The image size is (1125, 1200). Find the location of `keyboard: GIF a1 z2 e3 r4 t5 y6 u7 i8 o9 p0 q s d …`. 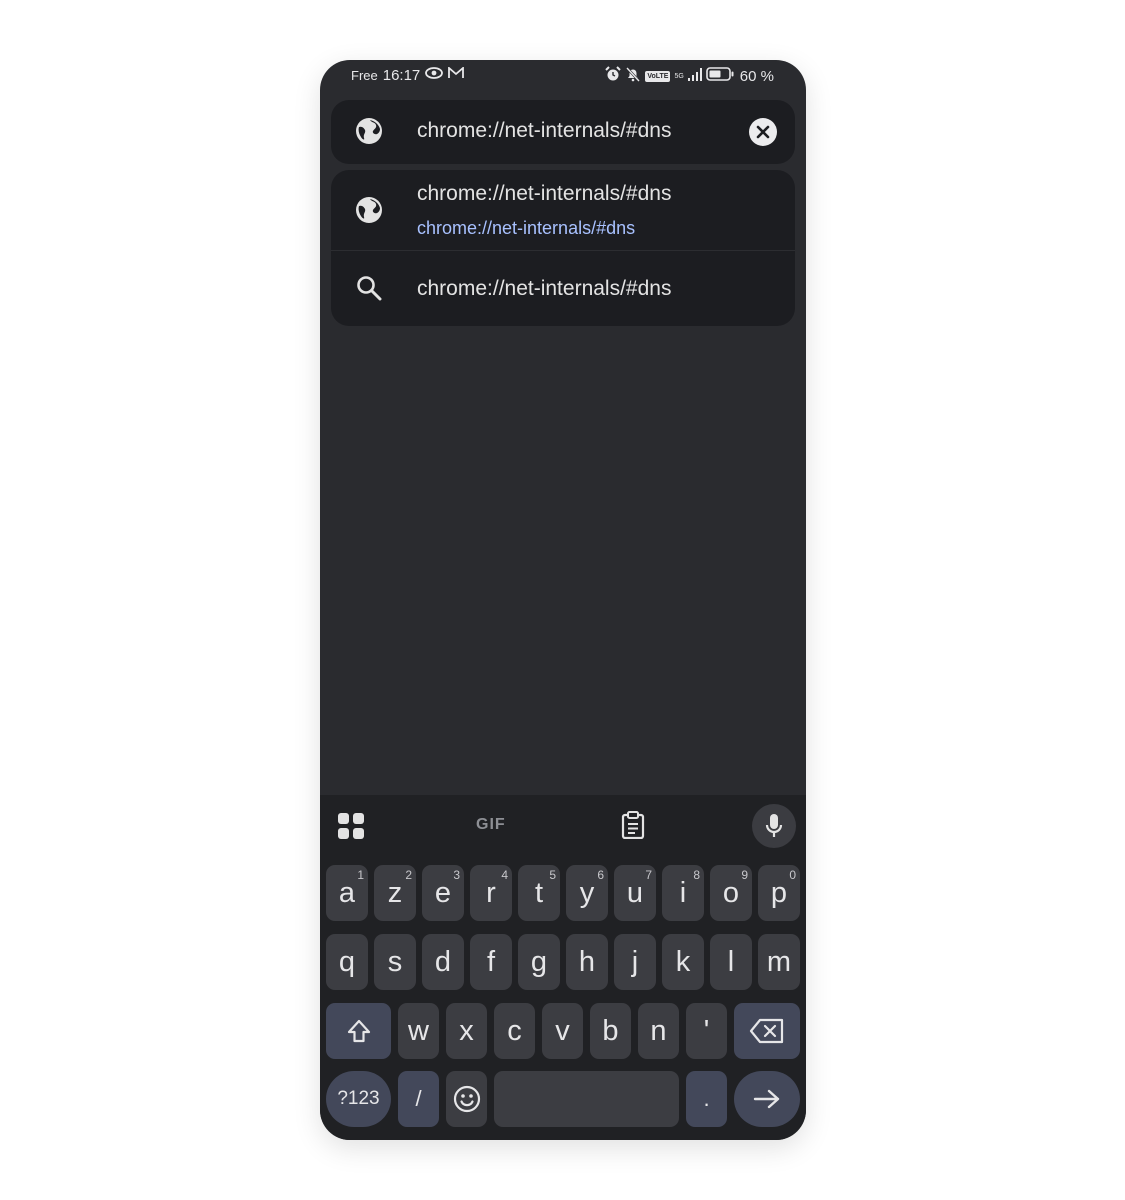

keyboard: GIF a1 z2 e3 r4 t5 y6 u7 i8 o9 p0 q s d … is located at coordinates (563, 967).